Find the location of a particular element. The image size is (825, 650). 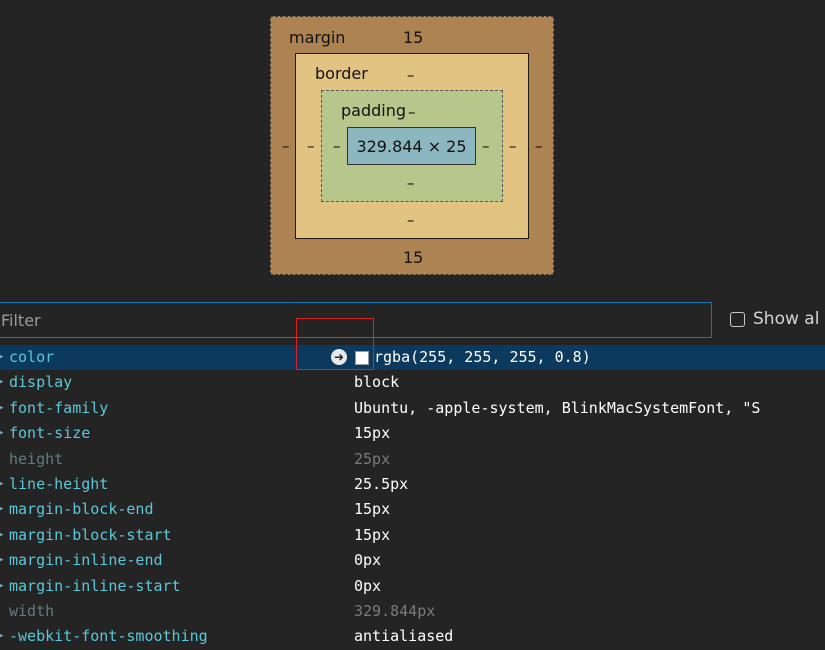

property-name: font-family is located at coordinates (59, 407).